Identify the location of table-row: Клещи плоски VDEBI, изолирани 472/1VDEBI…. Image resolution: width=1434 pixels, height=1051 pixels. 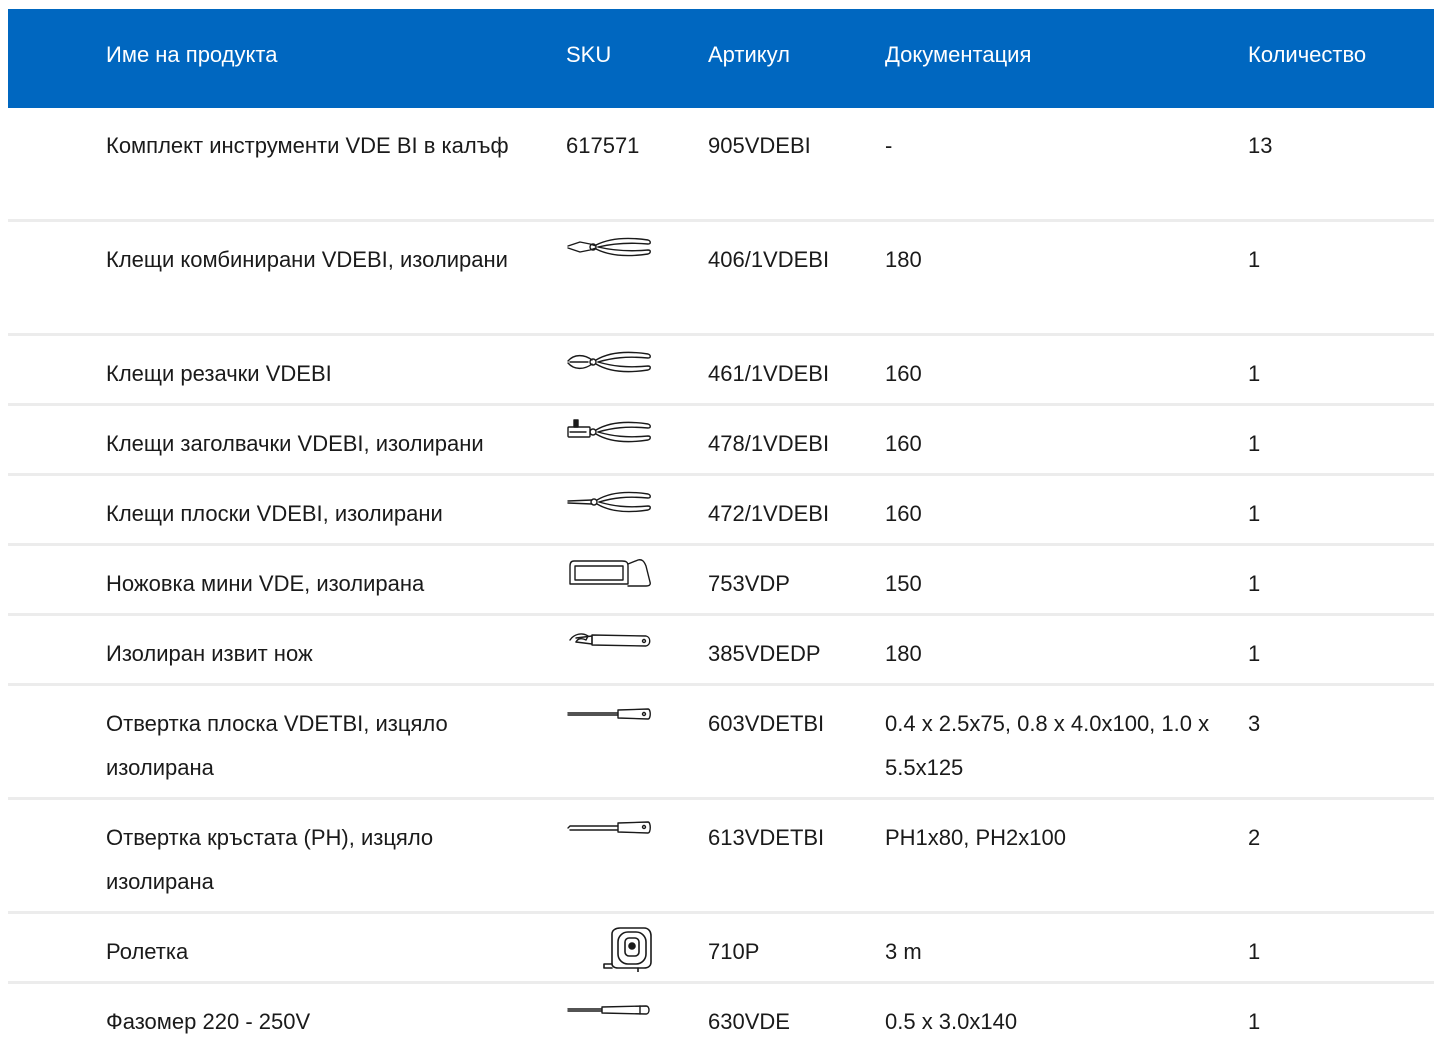
(721, 511).